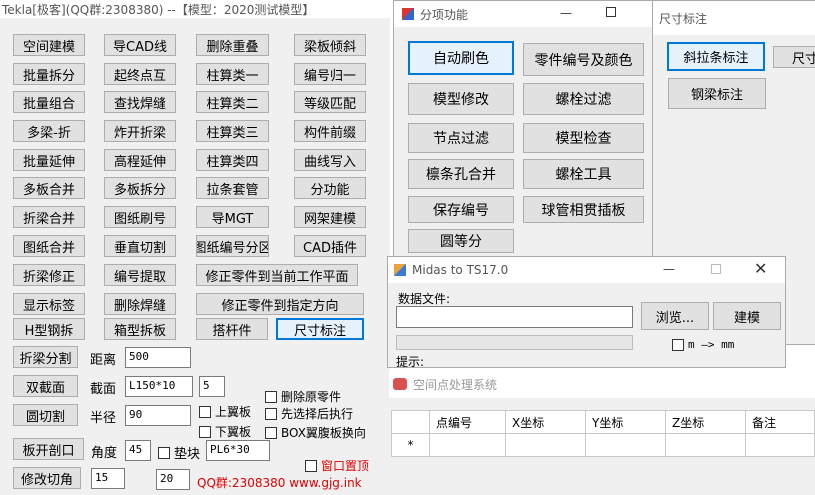 This screenshot has width=815, height=495. Describe the element at coordinates (311, 465) in the screenshot. I see `window-top-box` at that location.